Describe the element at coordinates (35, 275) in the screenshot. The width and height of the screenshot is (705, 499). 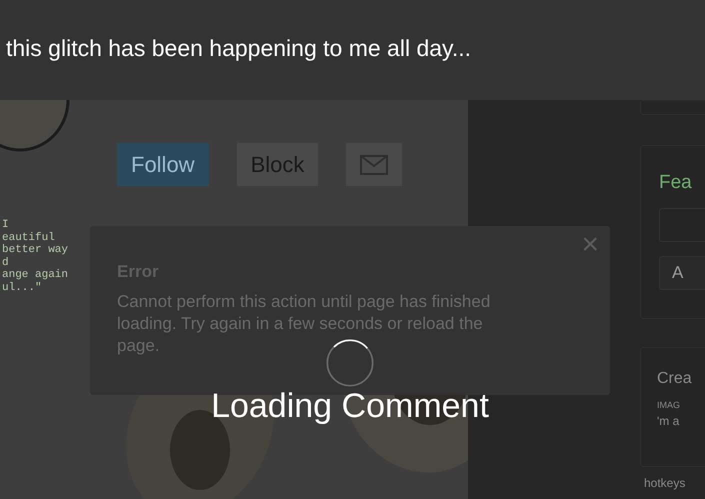
I see `quote-line: ange again` at that location.